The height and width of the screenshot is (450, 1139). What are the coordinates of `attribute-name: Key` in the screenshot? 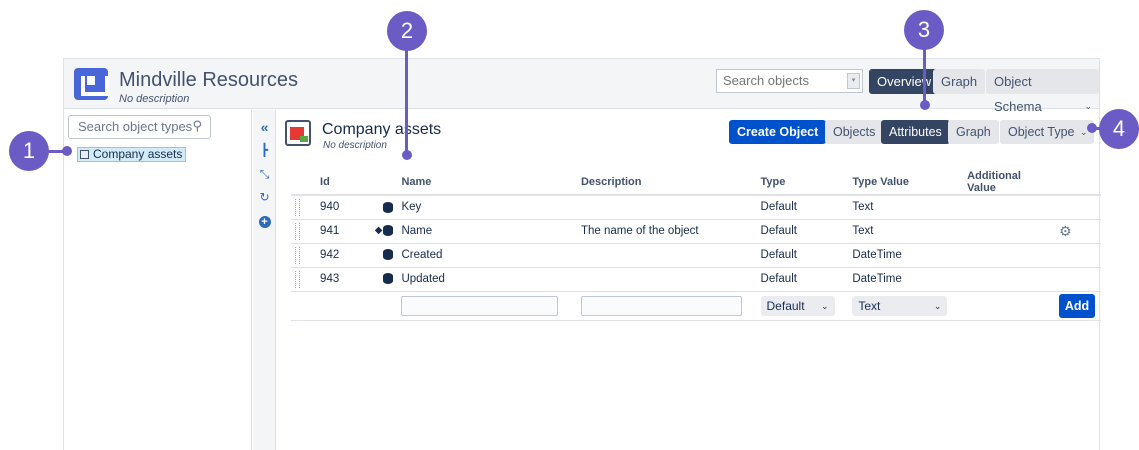 It's located at (487, 207).